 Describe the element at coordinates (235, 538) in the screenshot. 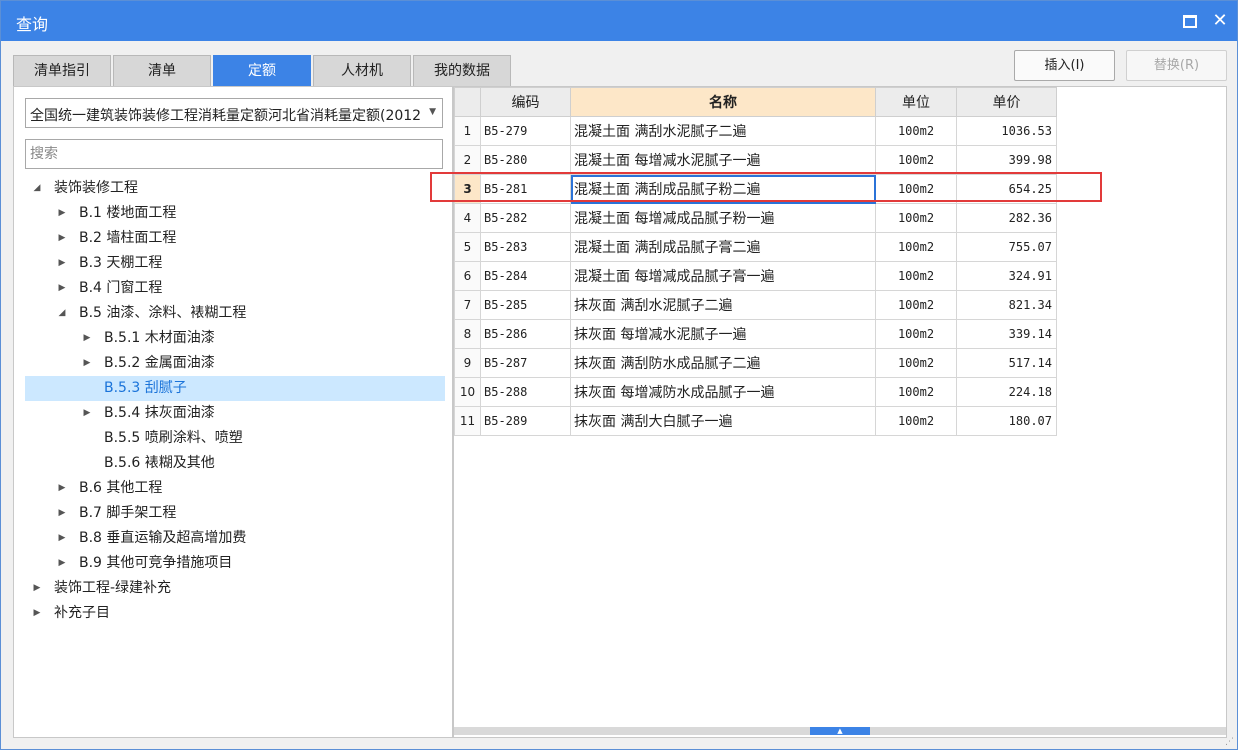

I see `tree-item: ▶ B.8 垂直运输及超高增加费` at that location.